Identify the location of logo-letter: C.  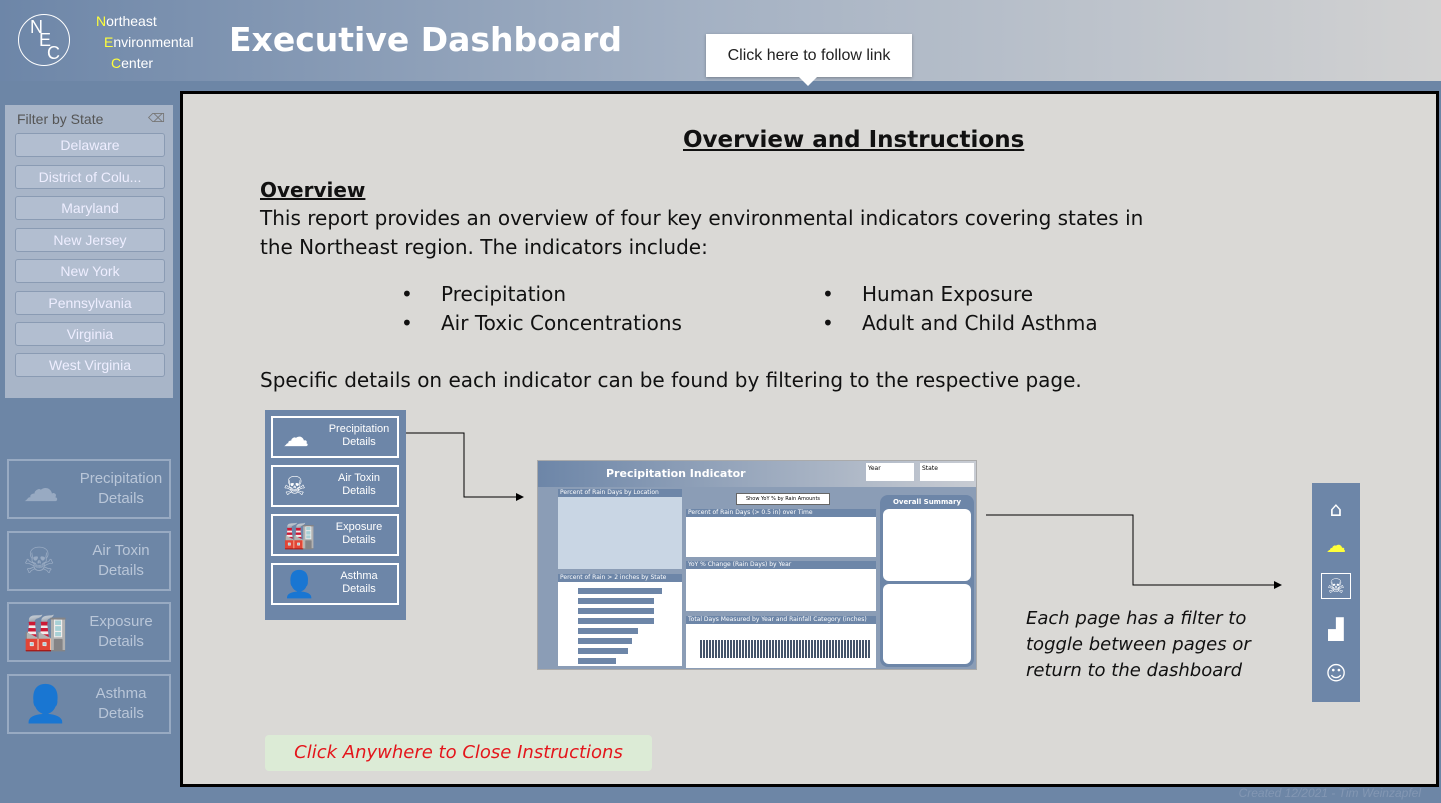
(53, 53).